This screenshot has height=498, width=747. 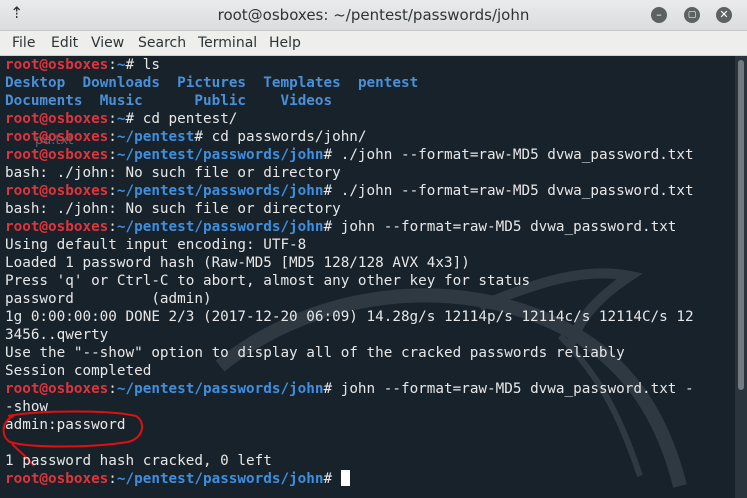 I want to click on dir-entry: Documents, so click(x=44, y=101).